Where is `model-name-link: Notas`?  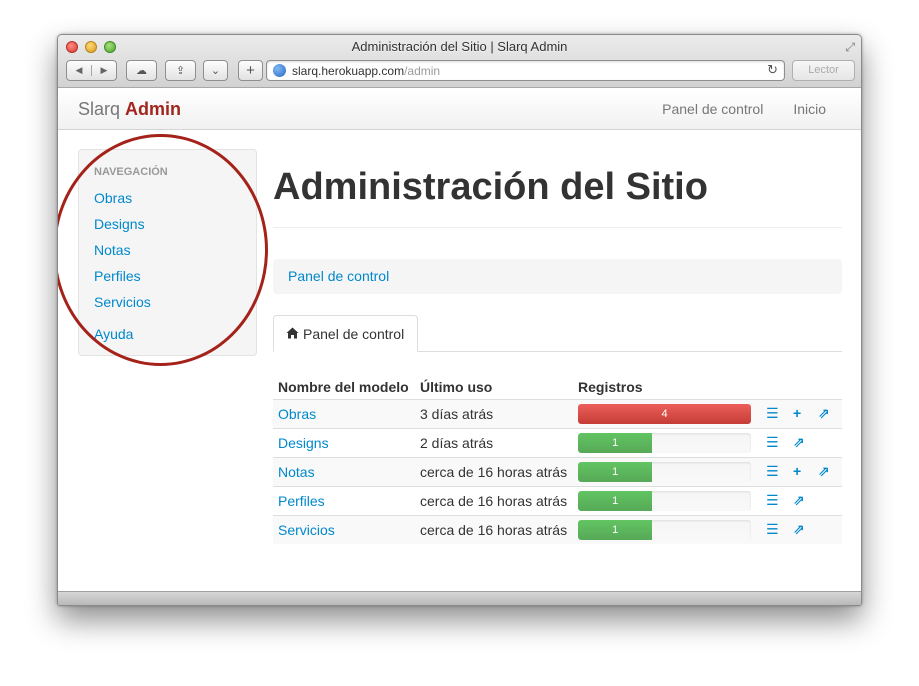 model-name-link: Notas is located at coordinates (296, 472).